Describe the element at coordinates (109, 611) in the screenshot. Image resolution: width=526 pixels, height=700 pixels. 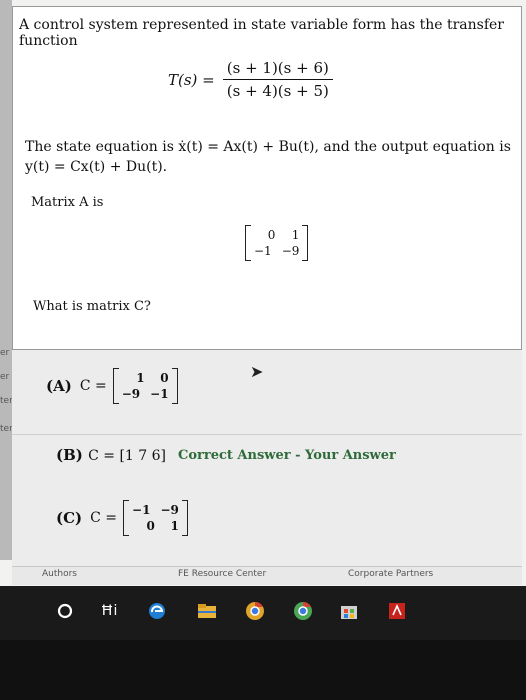
I see `task-view-icon: Ħi` at that location.